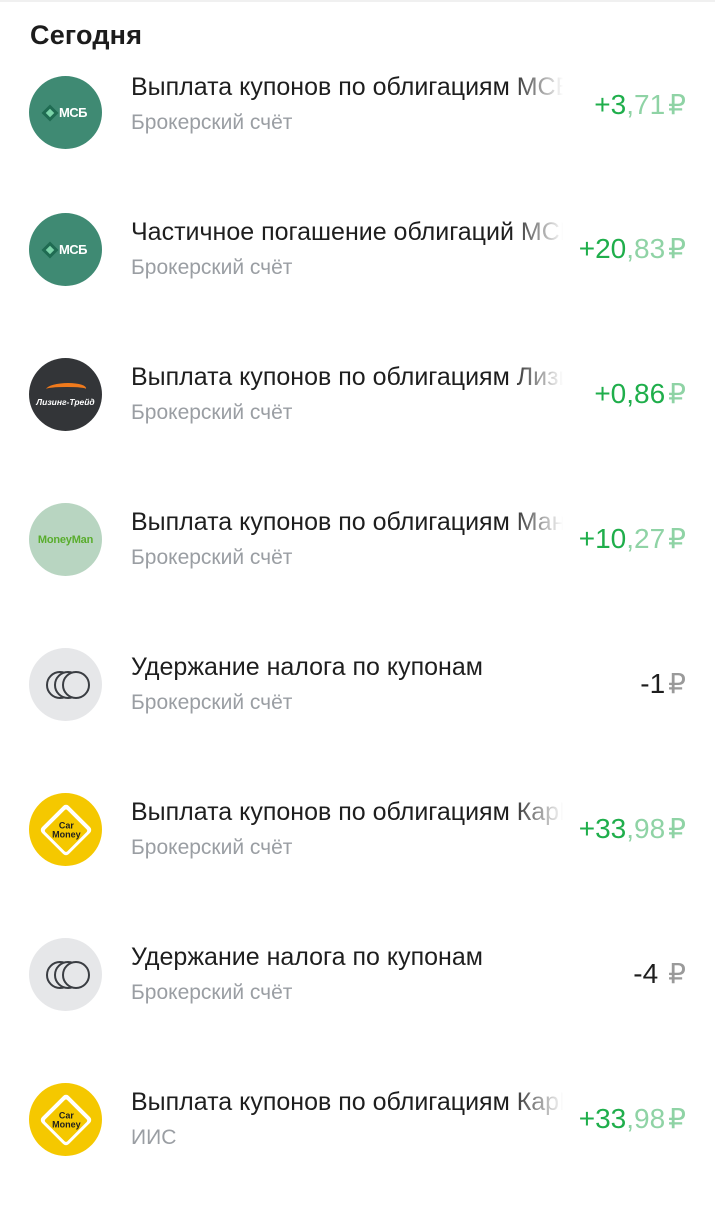 This screenshot has height=1205, width=715. Describe the element at coordinates (640, 393) in the screenshot. I see `operation-amount: +0,86 ₽` at that location.